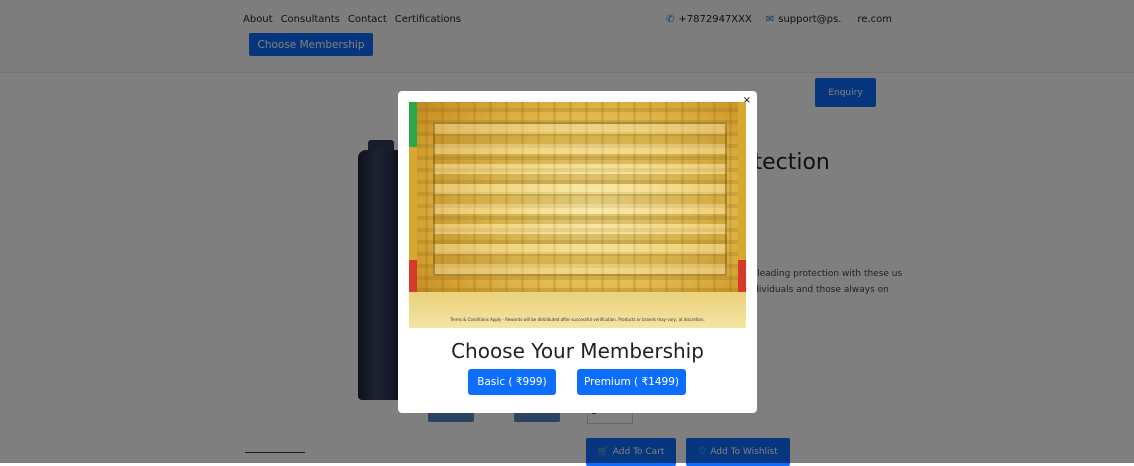  I want to click on banner-artwork, so click(580, 199).